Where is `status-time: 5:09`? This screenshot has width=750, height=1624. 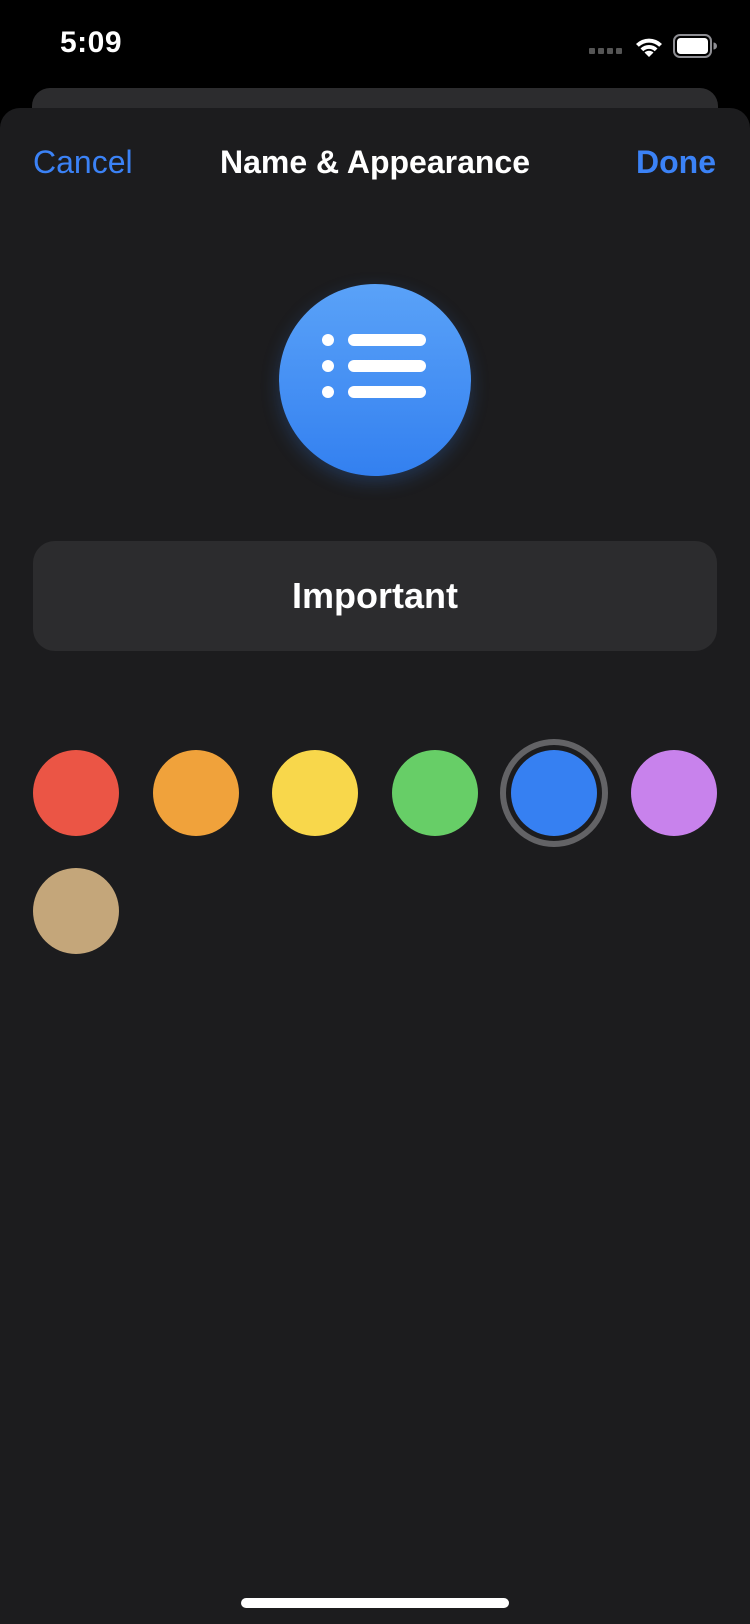
status-time: 5:09 is located at coordinates (91, 42).